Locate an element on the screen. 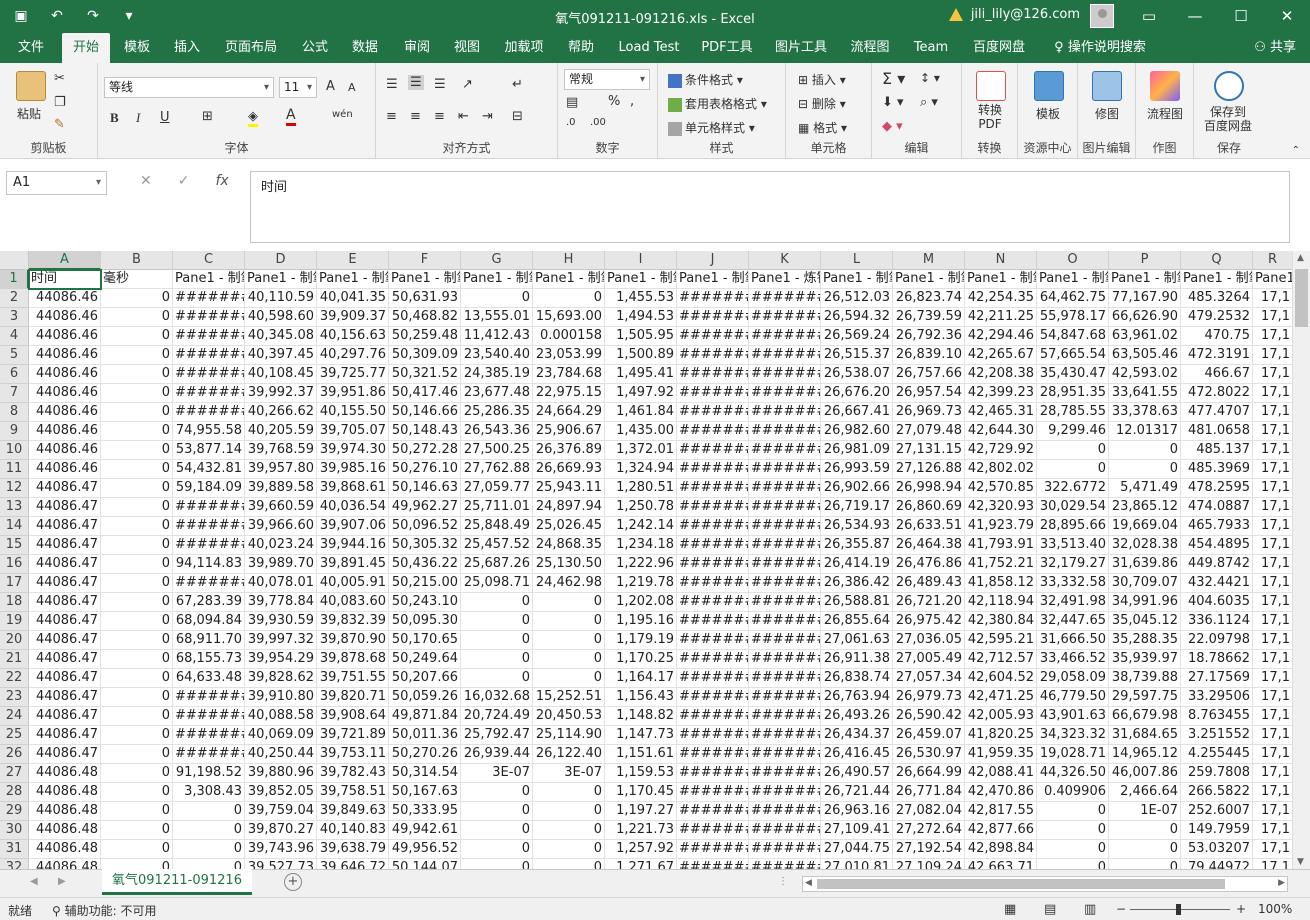 This screenshot has width=1310, height=920. data-cell: 40,598.60 is located at coordinates (281, 317).